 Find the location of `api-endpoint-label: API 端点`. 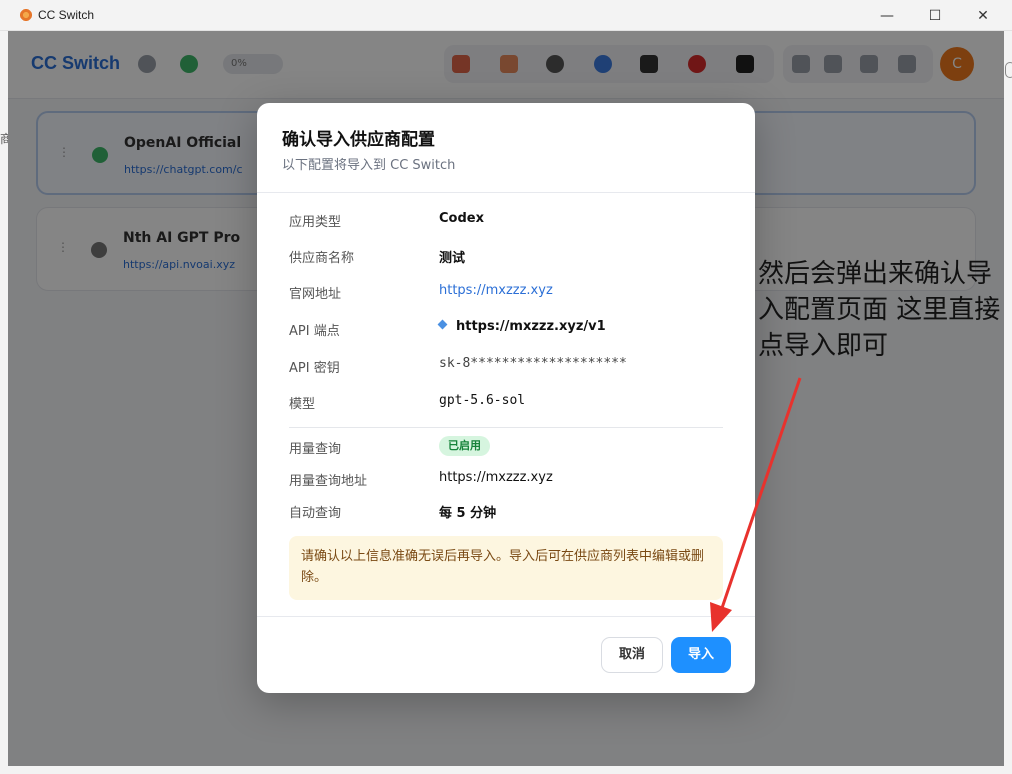

api-endpoint-label: API 端点 is located at coordinates (314, 331).